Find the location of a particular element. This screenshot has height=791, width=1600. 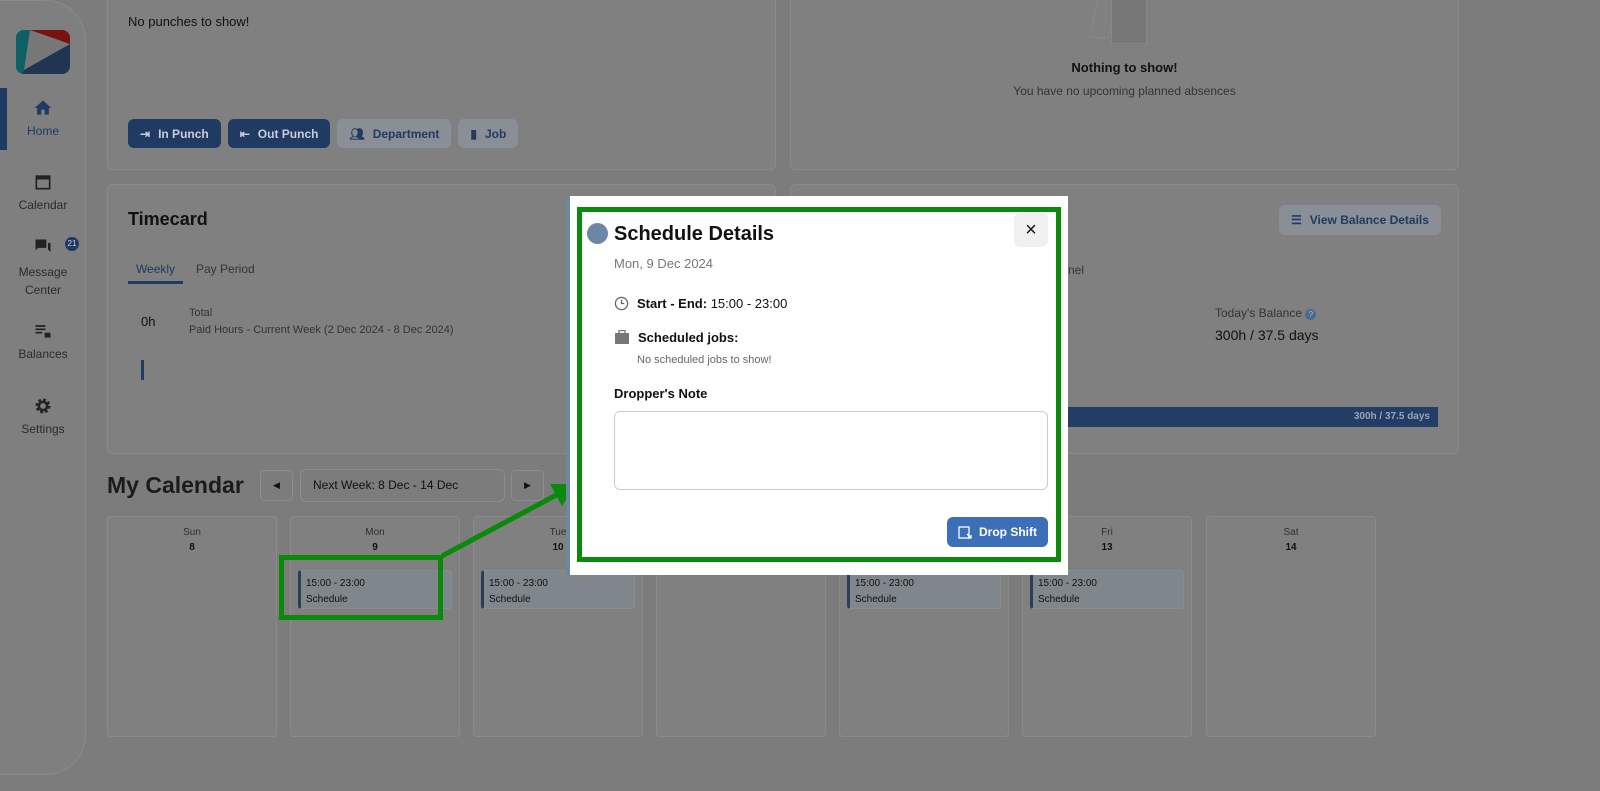

close-icon: × is located at coordinates (1031, 230).